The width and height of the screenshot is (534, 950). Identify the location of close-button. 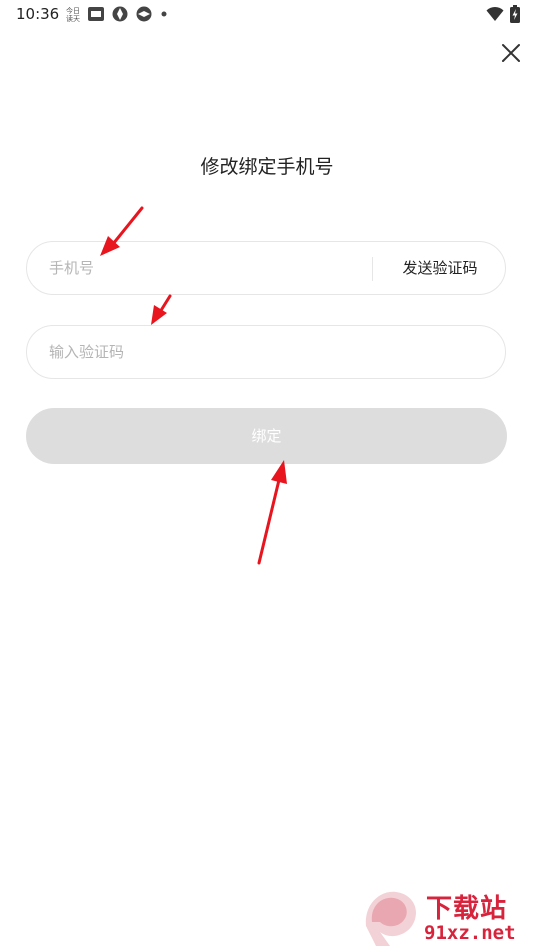
(511, 53).